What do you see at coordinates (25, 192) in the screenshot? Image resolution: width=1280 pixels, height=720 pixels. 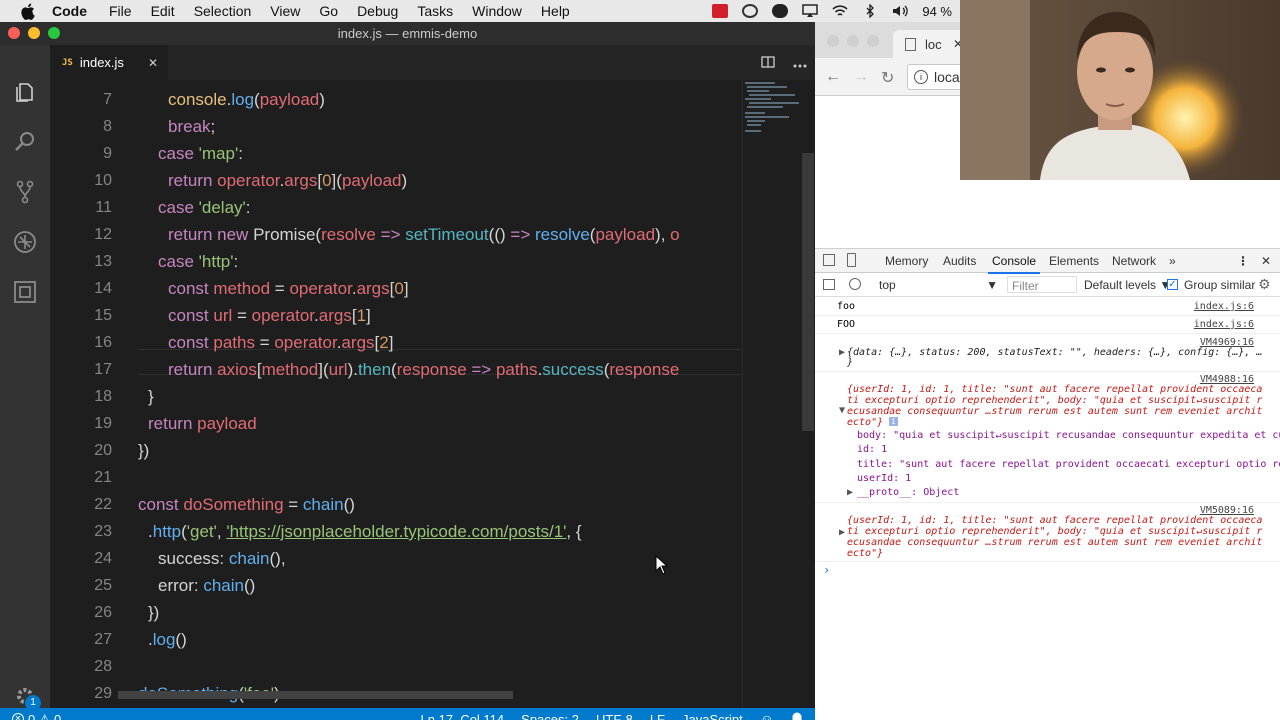 I see `source-control-icon` at bounding box center [25, 192].